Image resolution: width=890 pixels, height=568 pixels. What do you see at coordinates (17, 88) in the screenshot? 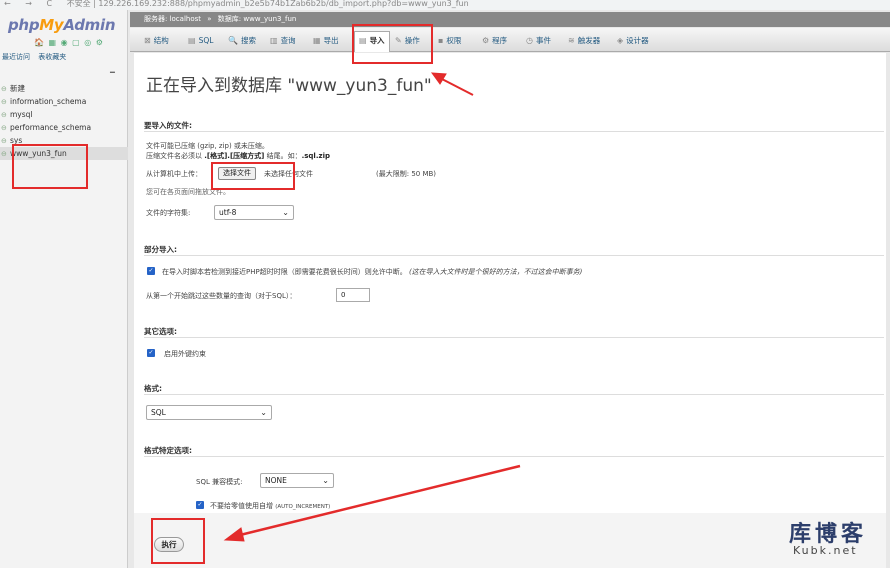
I see `sidebar-item-label: 新建` at bounding box center [17, 88].